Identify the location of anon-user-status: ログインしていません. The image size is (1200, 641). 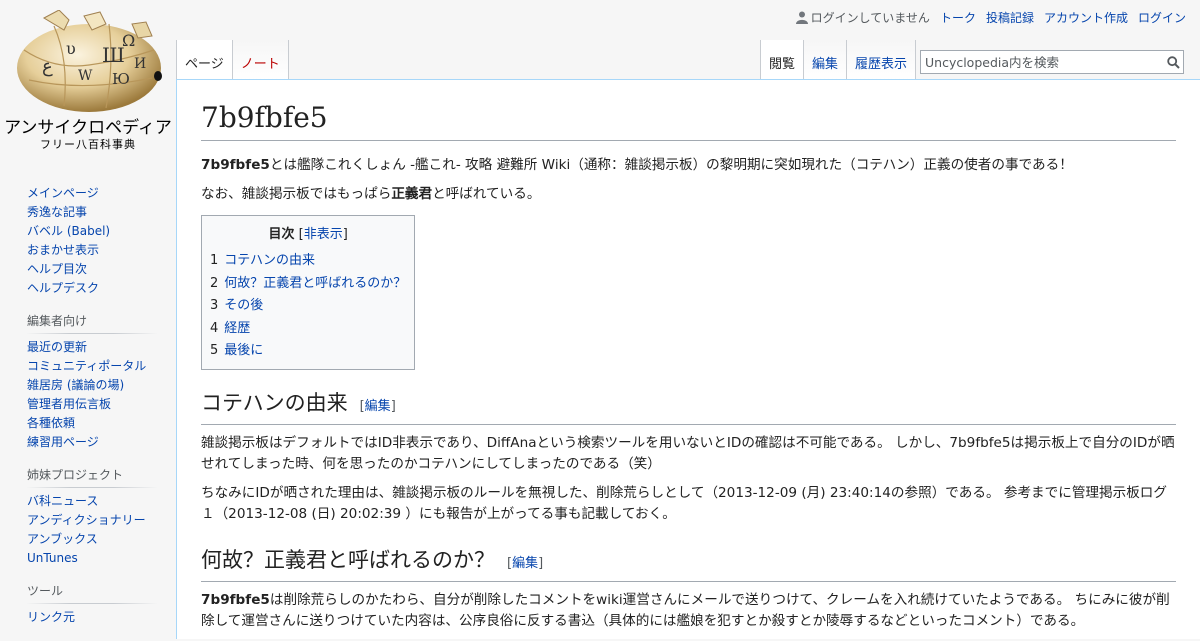
(862, 17).